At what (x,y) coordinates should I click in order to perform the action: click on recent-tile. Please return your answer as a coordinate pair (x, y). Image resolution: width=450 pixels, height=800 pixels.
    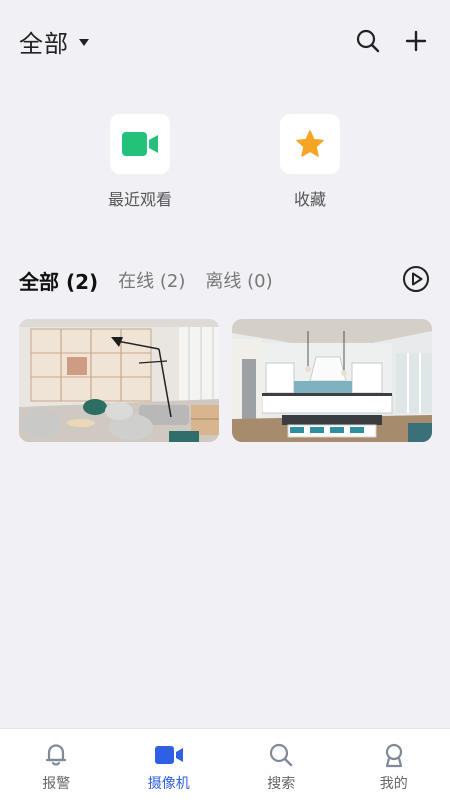
    Looking at the image, I should click on (140, 144).